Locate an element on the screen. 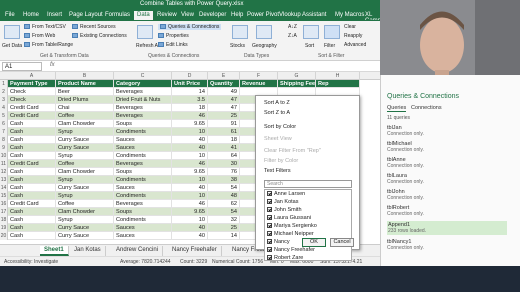 Image resolution: width=520 pixels, height=292 pixels. filter-checkbox-item: Michael Neipper is located at coordinates (290, 234).